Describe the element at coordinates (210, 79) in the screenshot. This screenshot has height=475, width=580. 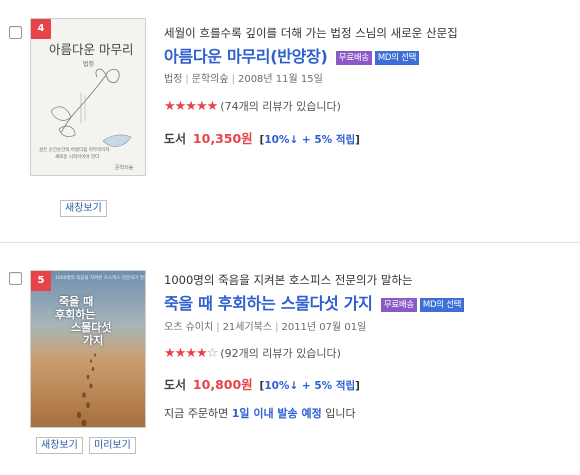
I see `publisher-link: 문학의숲` at that location.